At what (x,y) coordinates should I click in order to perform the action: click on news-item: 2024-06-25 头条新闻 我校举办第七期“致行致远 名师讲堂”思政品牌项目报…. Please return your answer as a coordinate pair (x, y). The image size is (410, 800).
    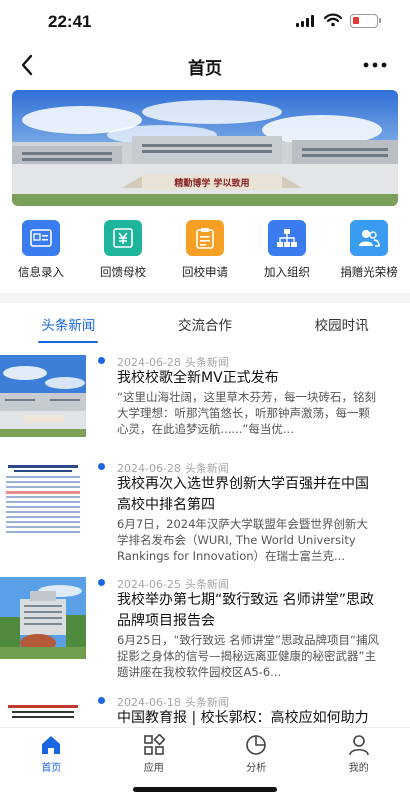
    Looking at the image, I should click on (205, 629).